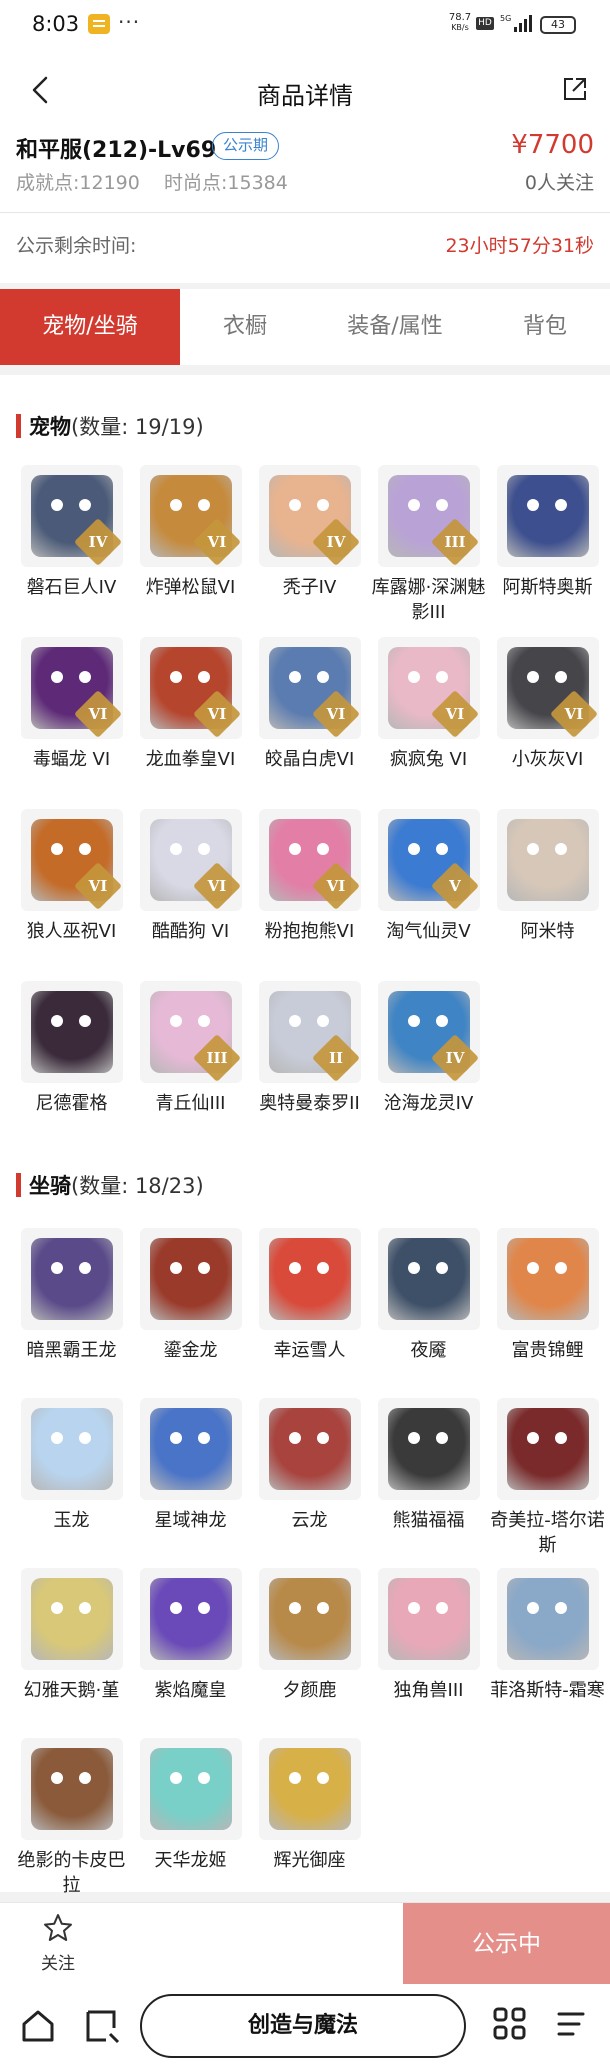 The width and height of the screenshot is (610, 2069). I want to click on pet-card: VI 皎晶白虎VI, so click(309, 704).